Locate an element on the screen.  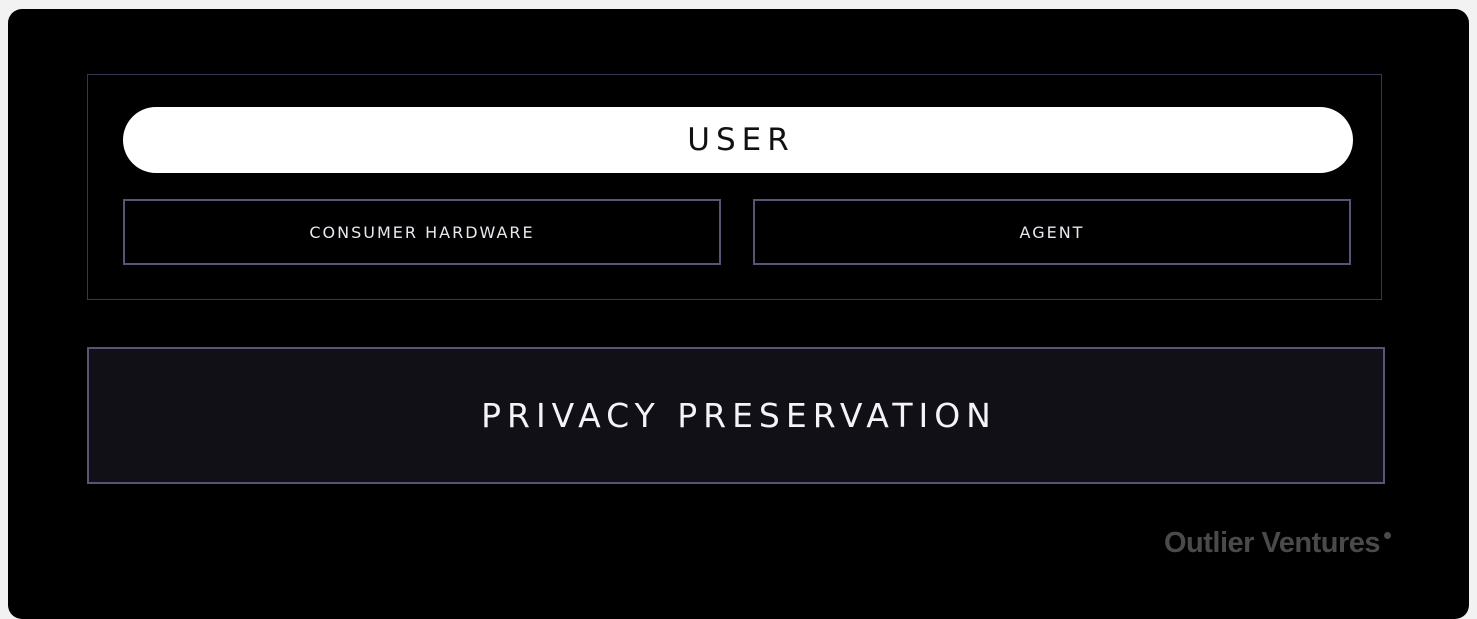
agent-label: AGENT is located at coordinates (1052, 232).